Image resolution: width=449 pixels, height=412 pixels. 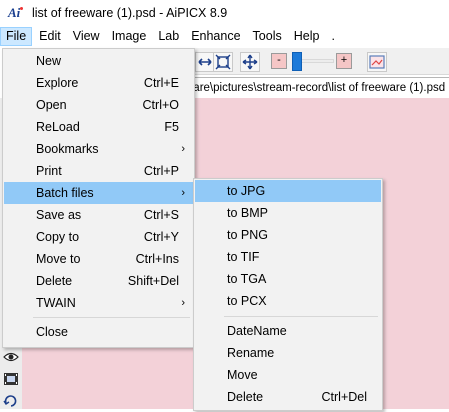 I want to click on menu-item-copy-to: Copy to Ctrl+Y, so click(x=98, y=237).